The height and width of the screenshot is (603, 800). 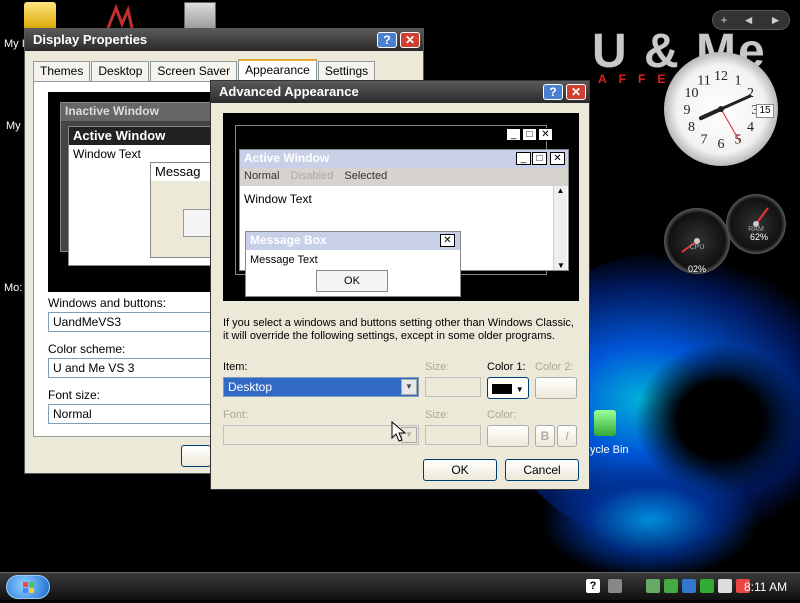 What do you see at coordinates (262, 176) in the screenshot?
I see `menu-normal: Normal` at bounding box center [262, 176].